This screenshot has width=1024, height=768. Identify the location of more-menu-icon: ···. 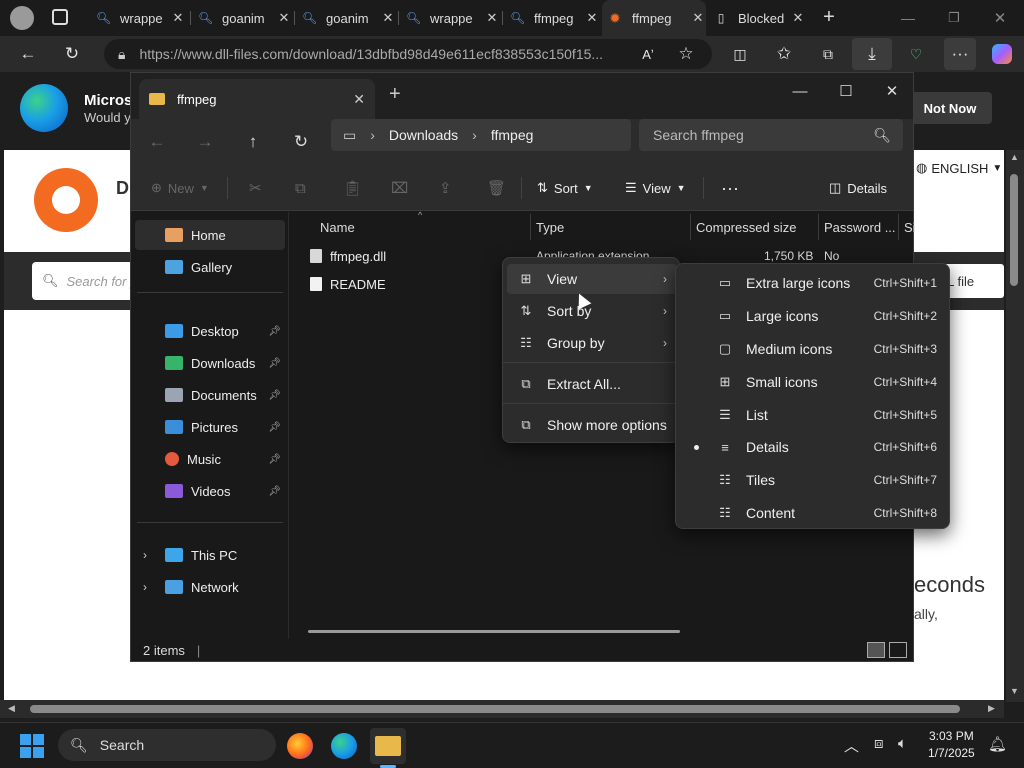
(960, 54).